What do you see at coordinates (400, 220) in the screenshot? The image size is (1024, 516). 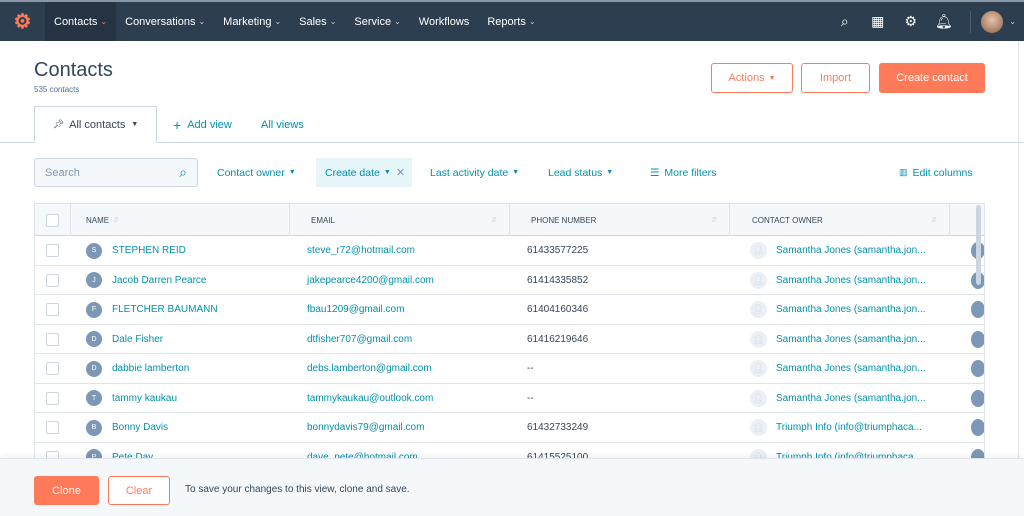 I see `column-email: EMAIL ⇵` at bounding box center [400, 220].